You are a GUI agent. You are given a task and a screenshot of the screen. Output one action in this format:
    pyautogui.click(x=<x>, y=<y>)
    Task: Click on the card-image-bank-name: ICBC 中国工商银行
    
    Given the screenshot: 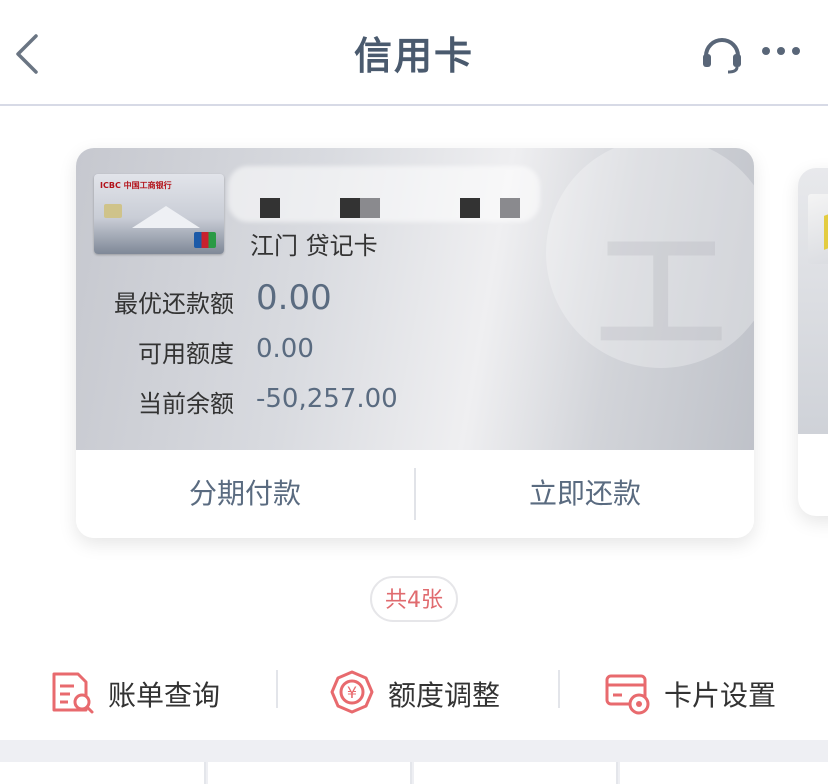 What is the action you would take?
    pyautogui.click(x=136, y=185)
    